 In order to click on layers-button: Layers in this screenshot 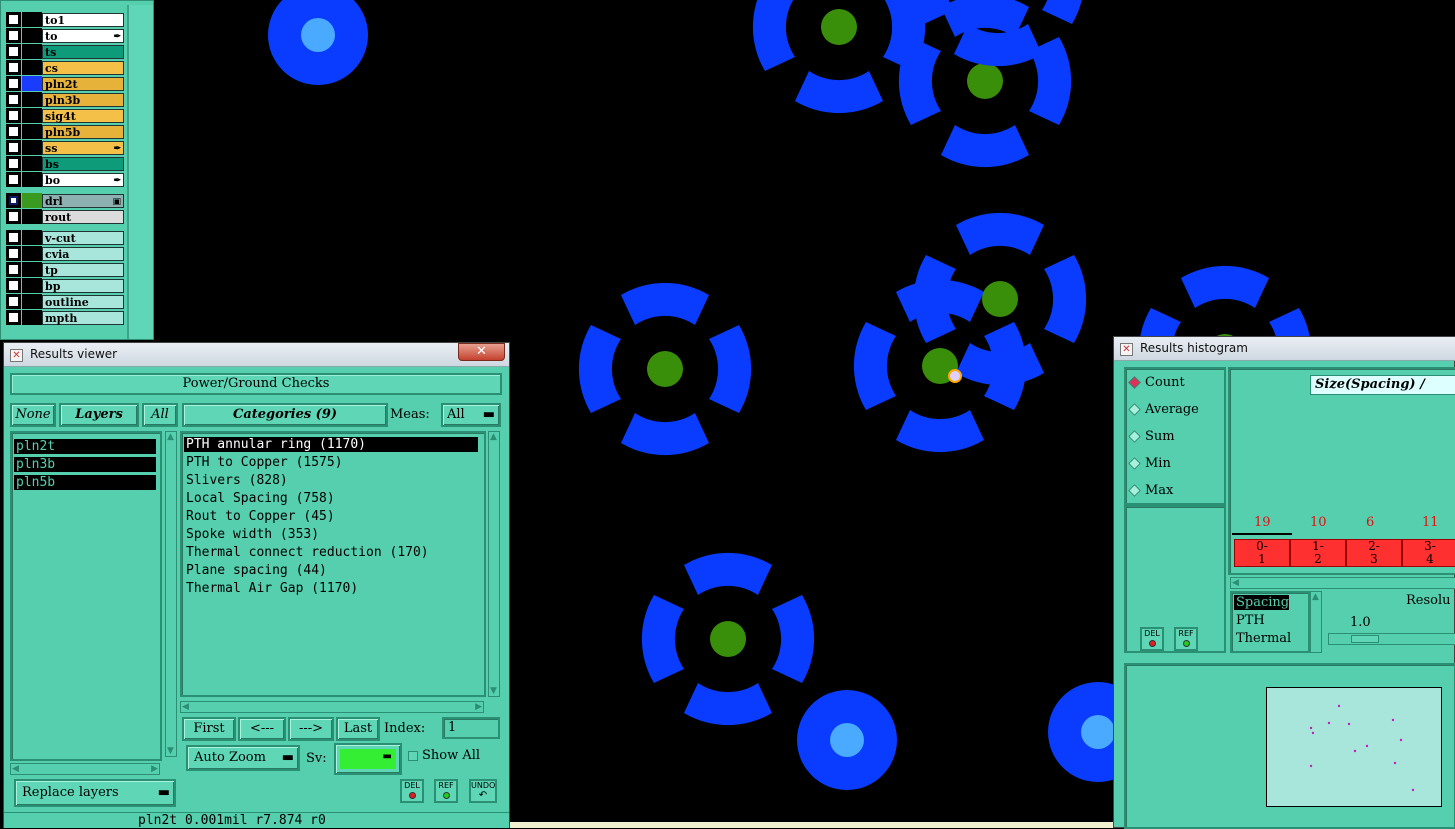, I will do `click(99, 415)`.